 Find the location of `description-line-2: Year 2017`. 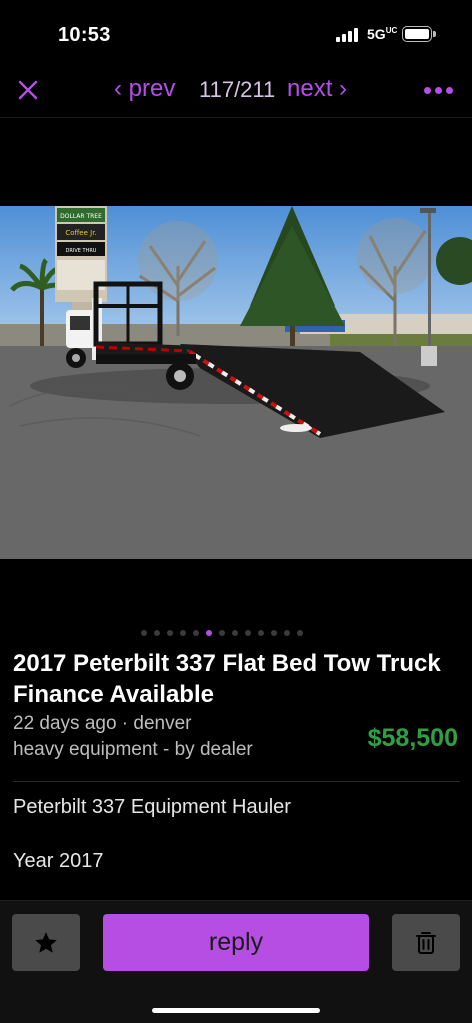

description-line-2: Year 2017 is located at coordinates (58, 861).